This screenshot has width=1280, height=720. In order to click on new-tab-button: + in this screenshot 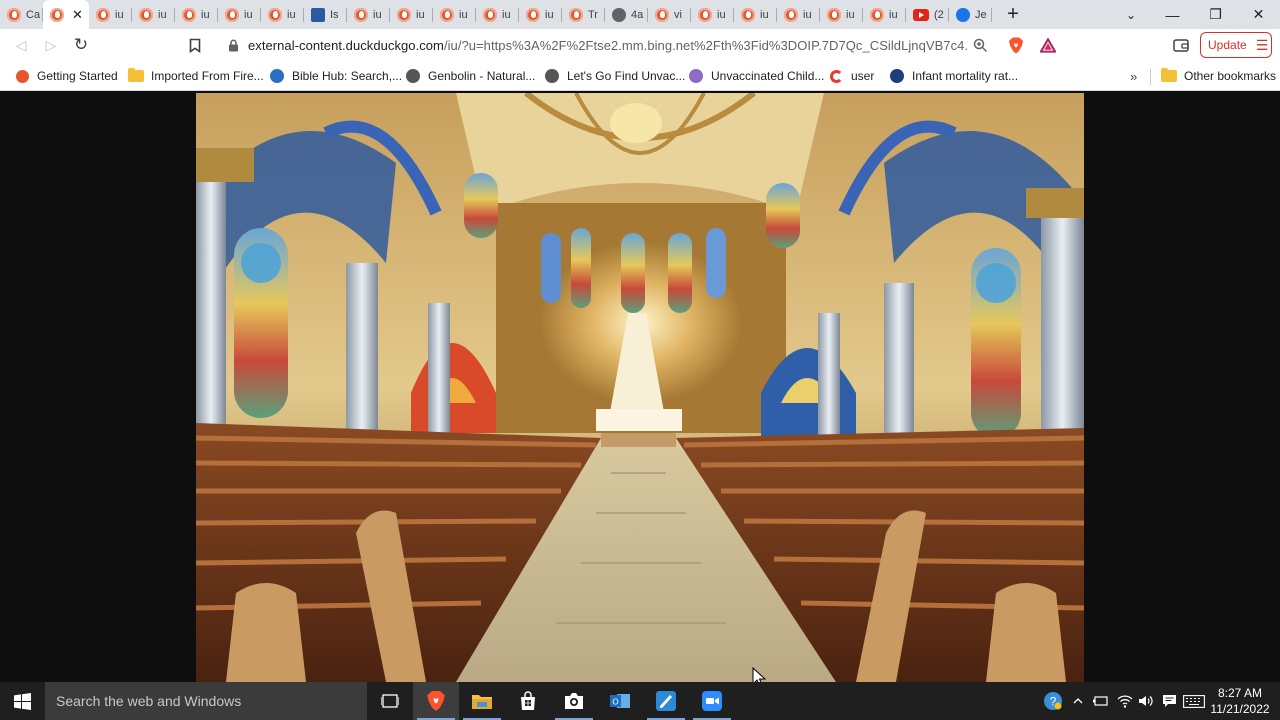, I will do `click(1013, 14)`.